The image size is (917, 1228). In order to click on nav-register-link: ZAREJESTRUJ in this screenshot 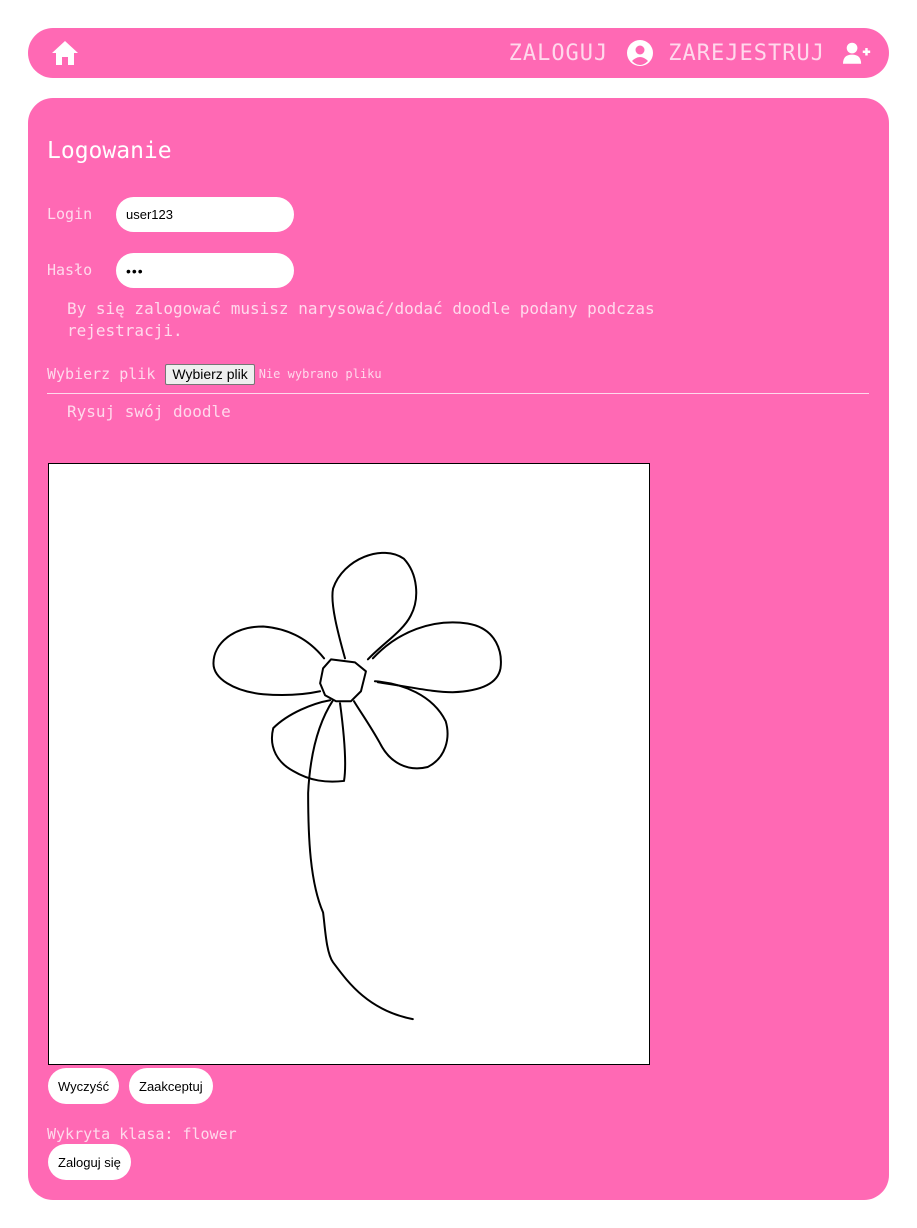, I will do `click(746, 53)`.